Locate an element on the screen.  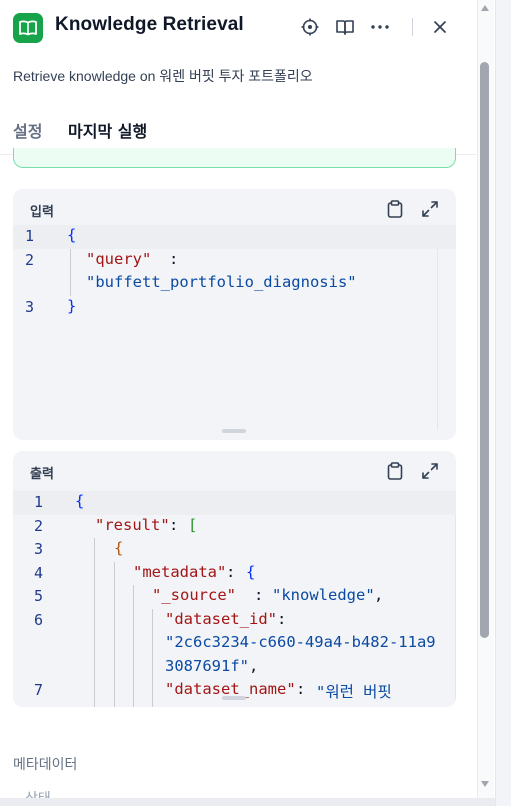
app-bottom-strip is located at coordinates (247, 802).